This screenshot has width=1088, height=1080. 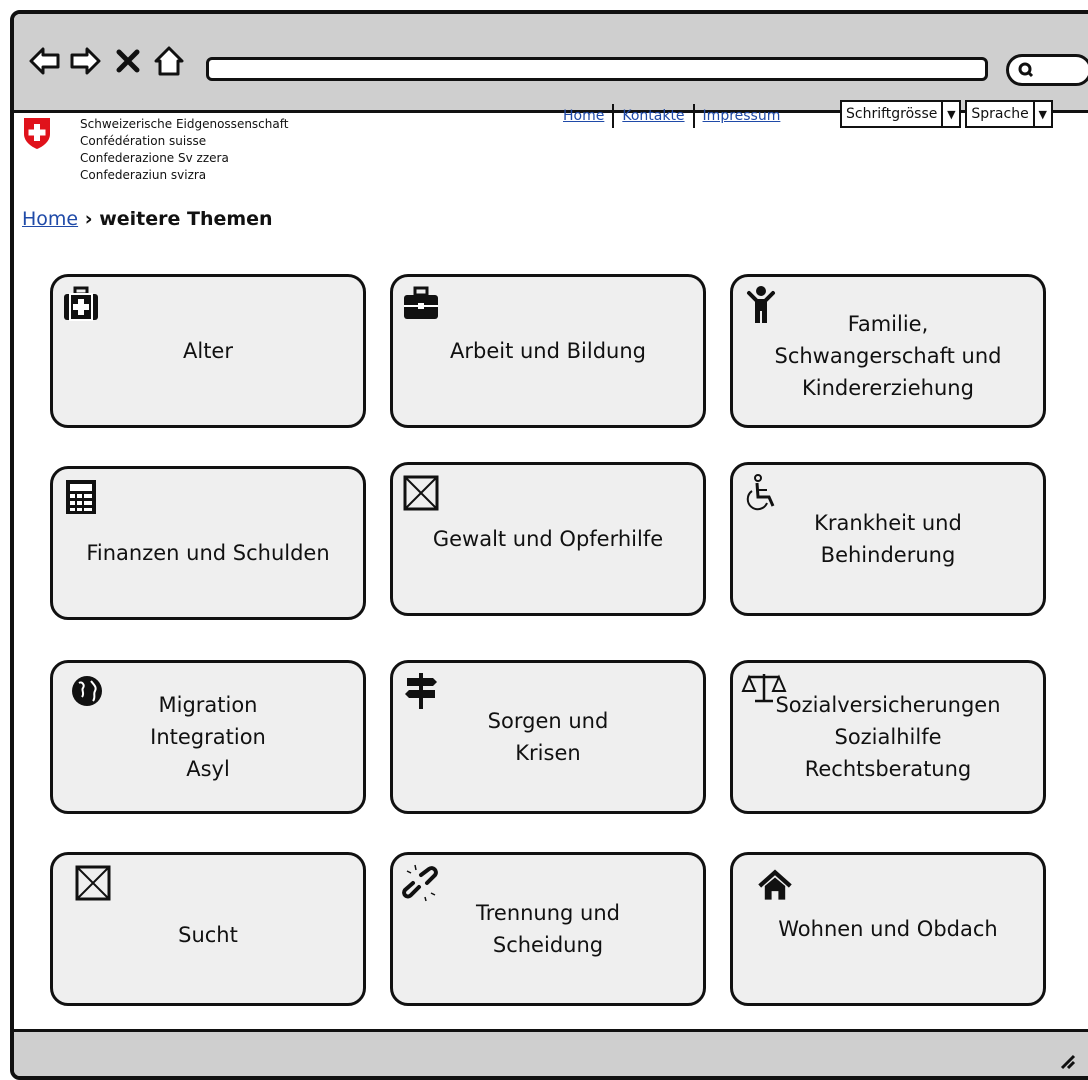 I want to click on org-line: Confederazione Sv zzera, so click(x=154, y=158).